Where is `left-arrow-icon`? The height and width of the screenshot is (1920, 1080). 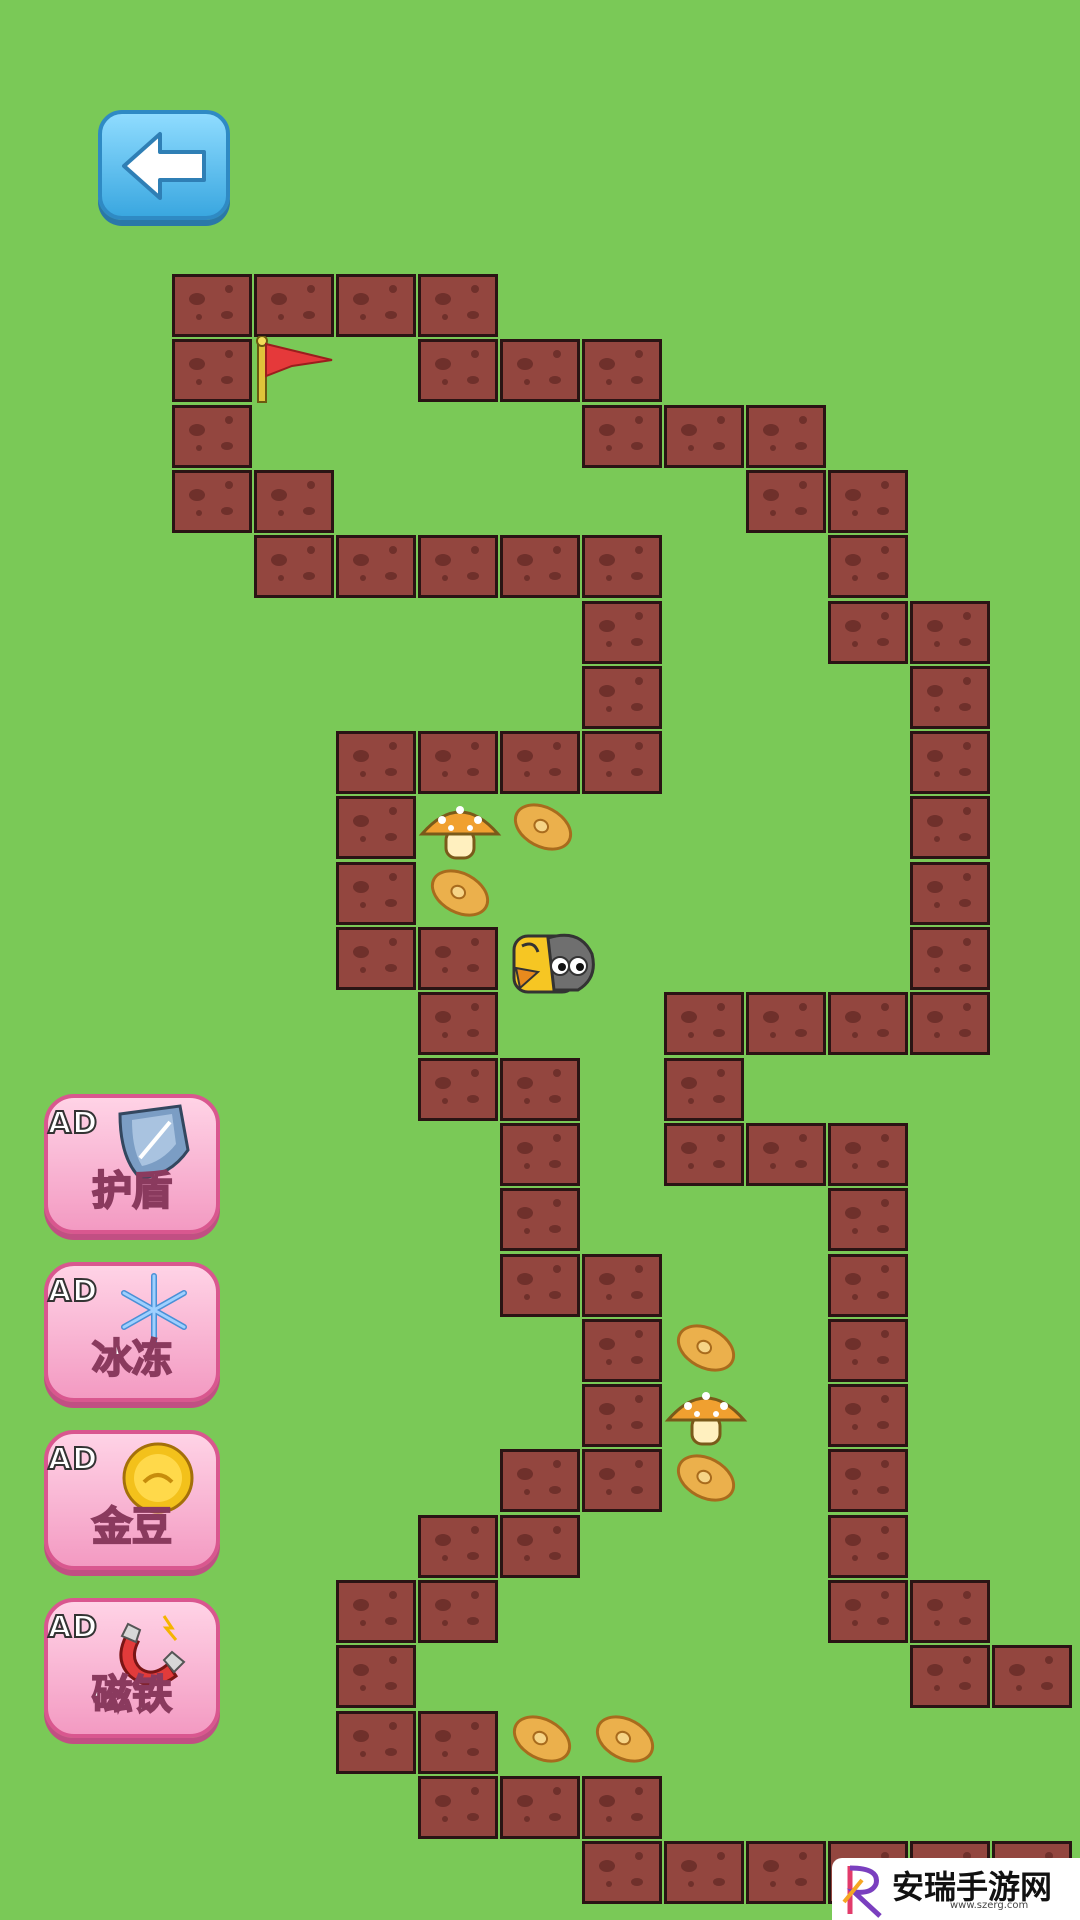
left-arrow-icon is located at coordinates (164, 166).